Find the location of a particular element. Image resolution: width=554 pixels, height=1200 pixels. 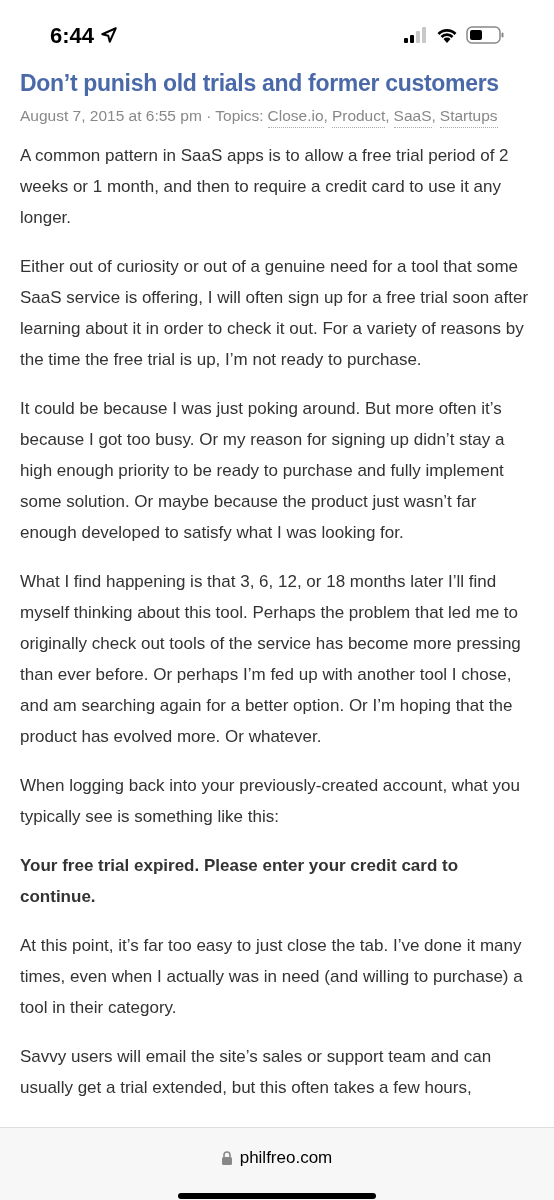

topic-link: Startups is located at coordinates (468, 116).